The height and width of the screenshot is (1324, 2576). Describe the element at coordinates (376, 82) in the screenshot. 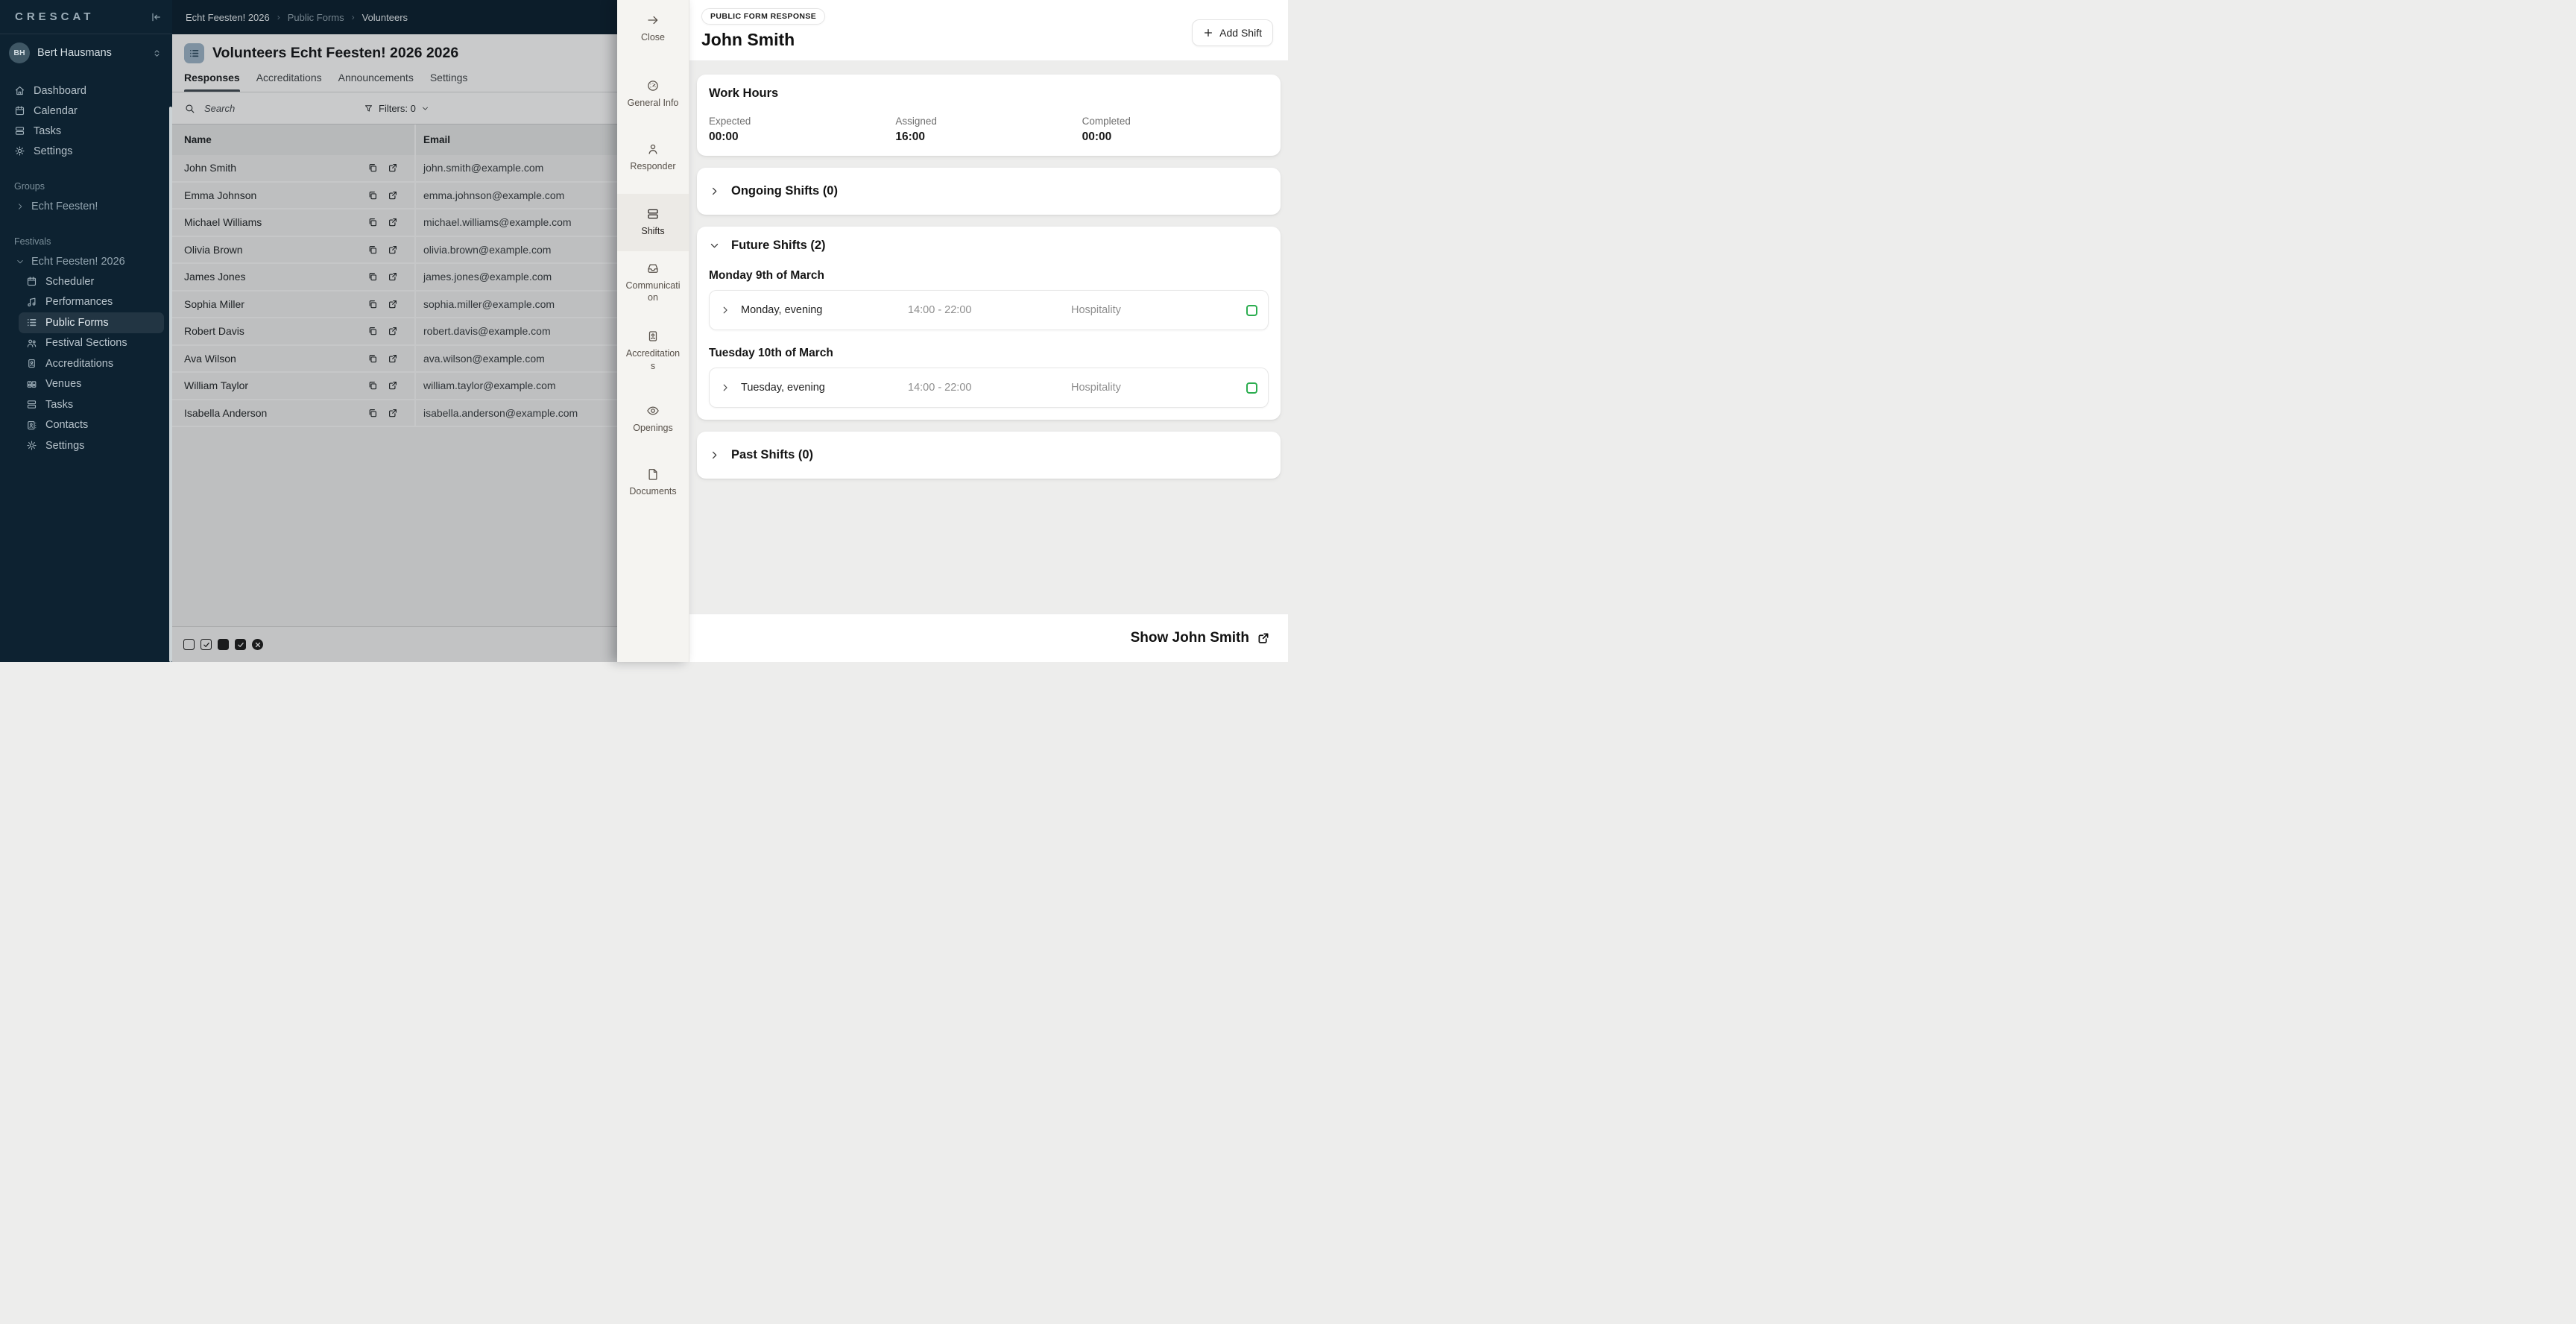

I see `tab-announcements: Announcements` at that location.